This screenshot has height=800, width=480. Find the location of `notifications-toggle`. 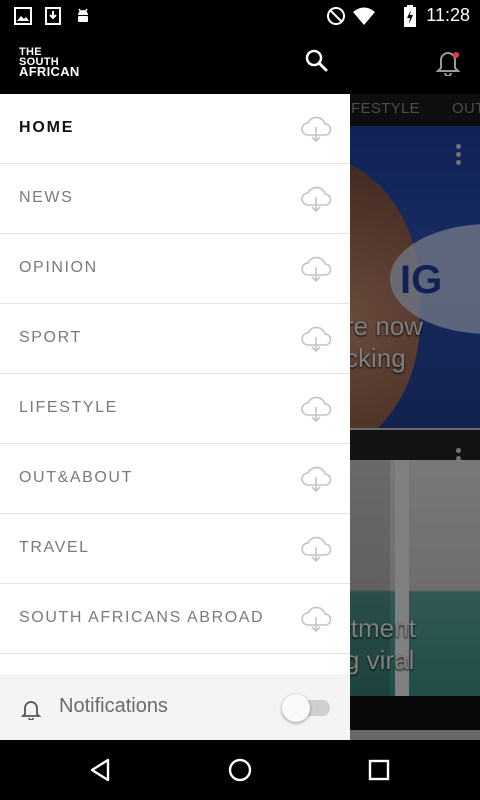

notifications-toggle is located at coordinates (307, 708).